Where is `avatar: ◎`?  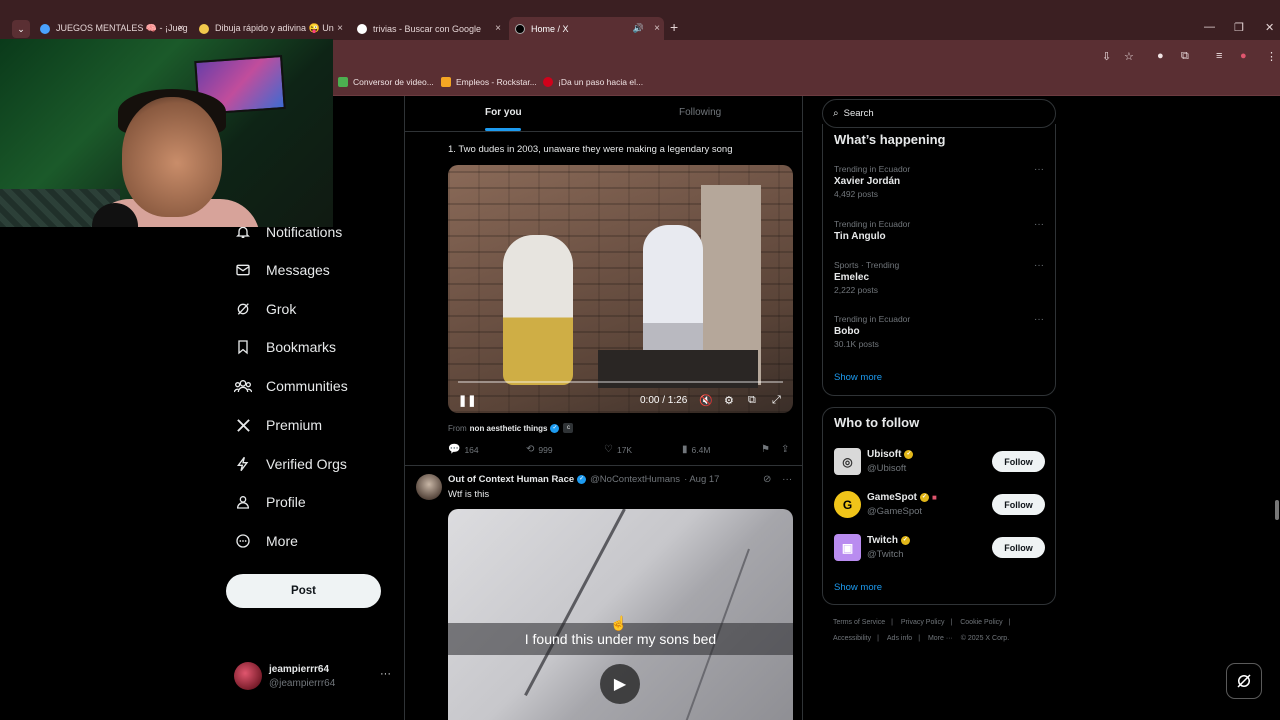 avatar: ◎ is located at coordinates (847, 461).